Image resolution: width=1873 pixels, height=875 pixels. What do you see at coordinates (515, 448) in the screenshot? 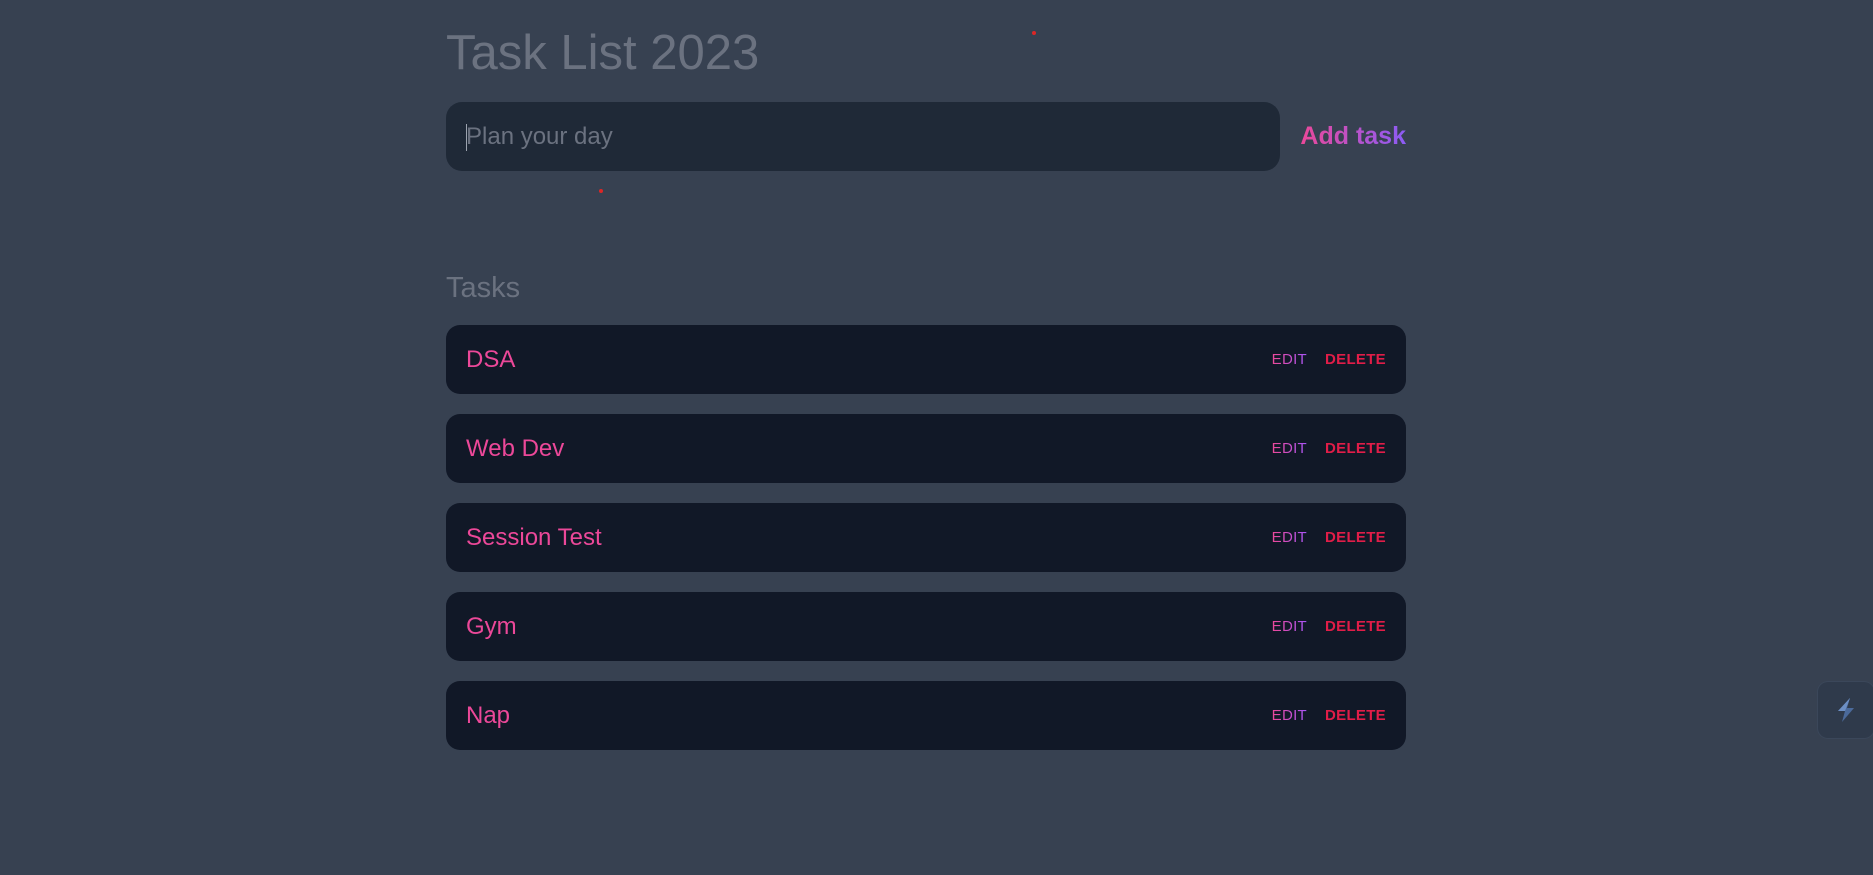
I see `task-name: Web Dev` at bounding box center [515, 448].